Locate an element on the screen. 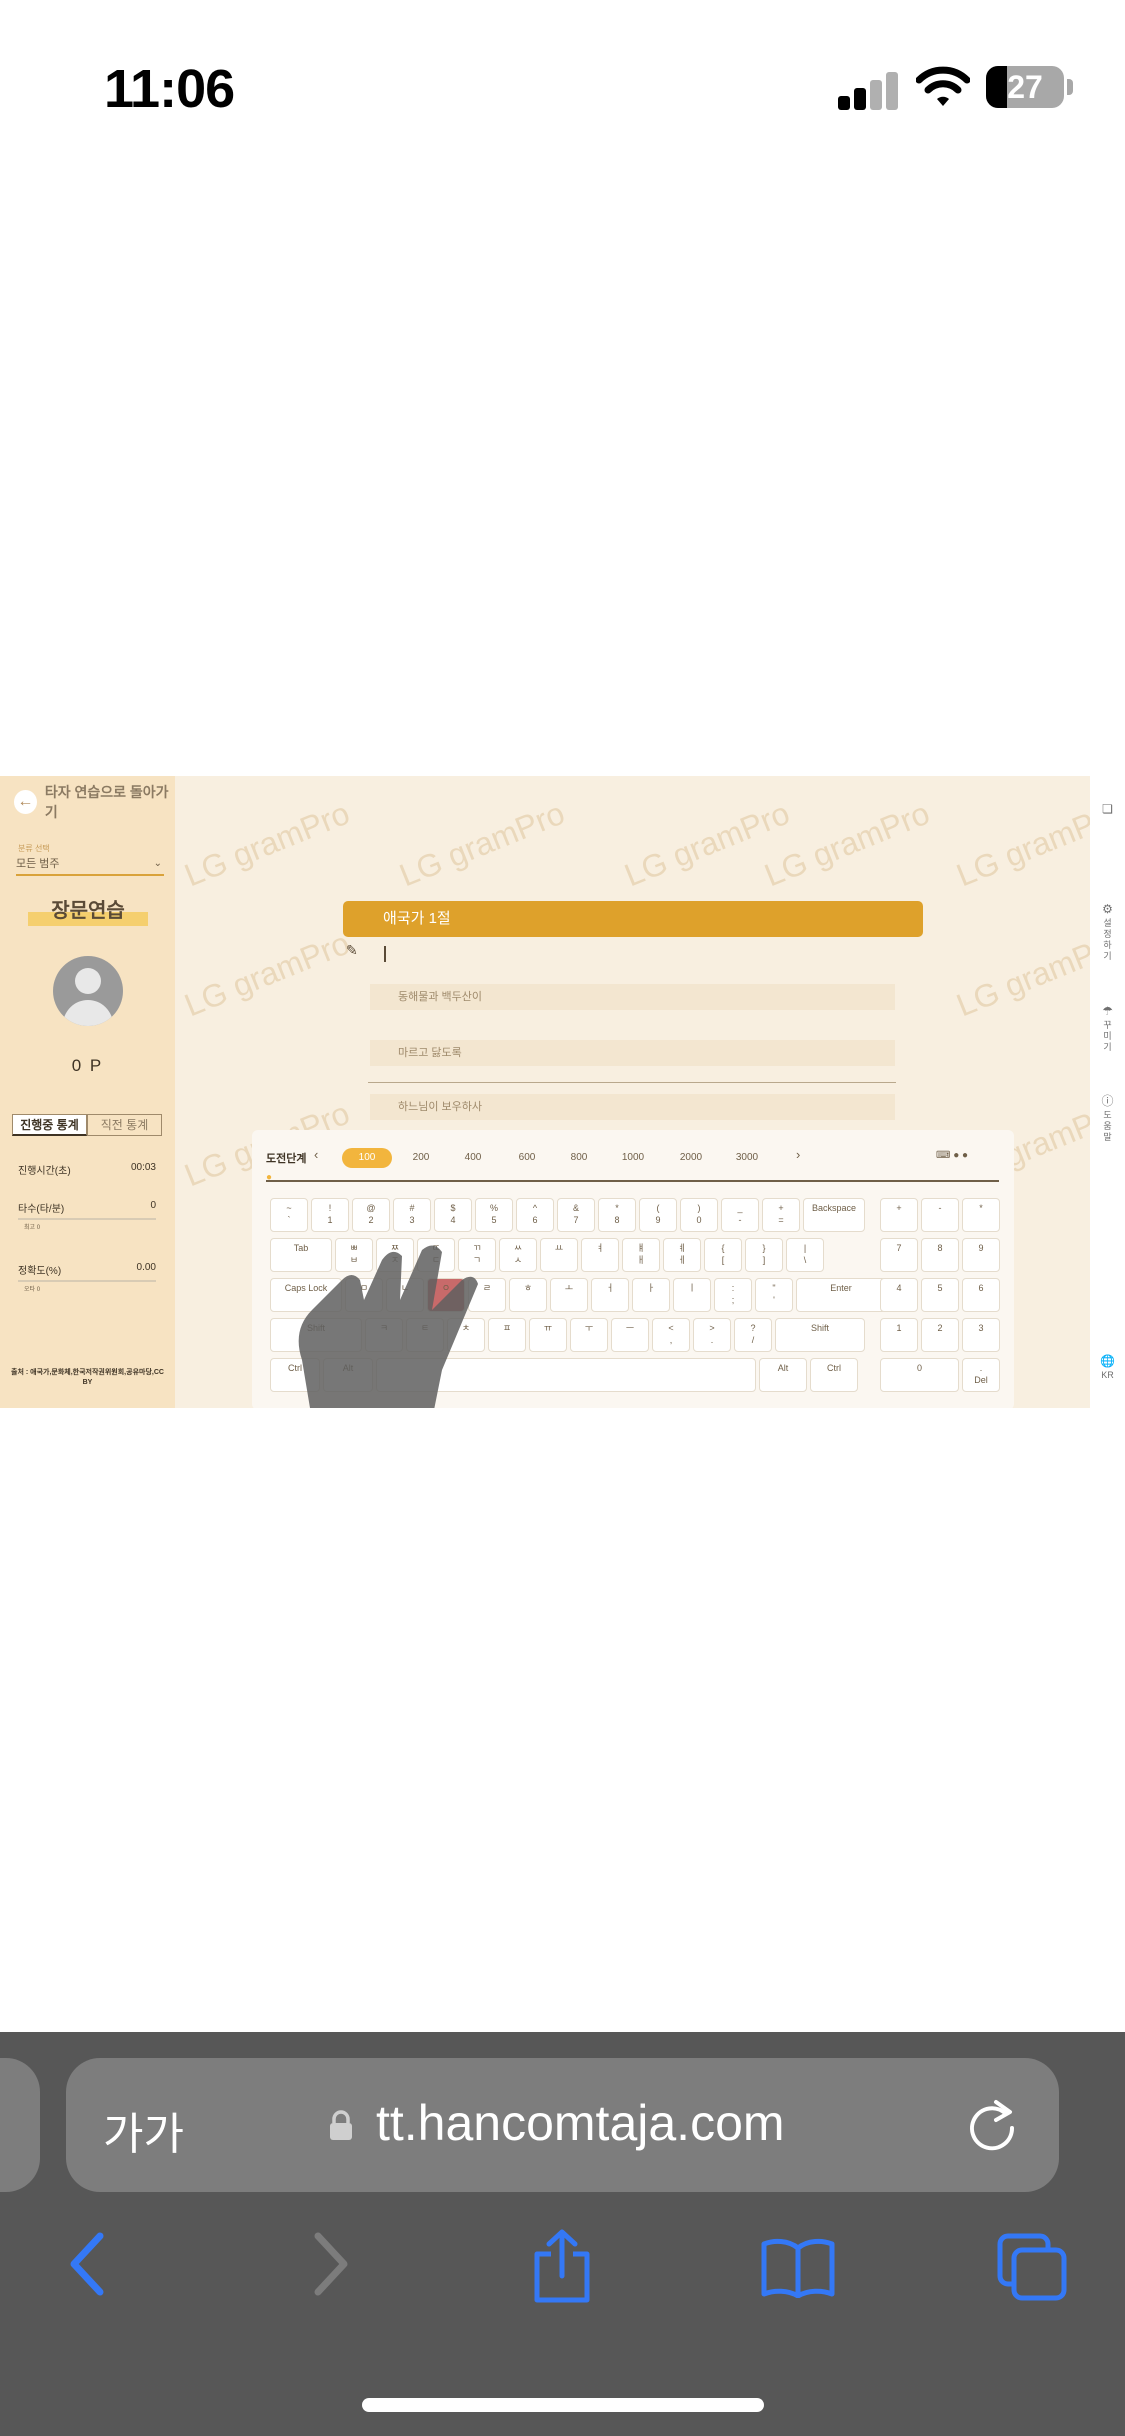 The width and height of the screenshot is (1125, 2436). key: ㅠ is located at coordinates (548, 1335).